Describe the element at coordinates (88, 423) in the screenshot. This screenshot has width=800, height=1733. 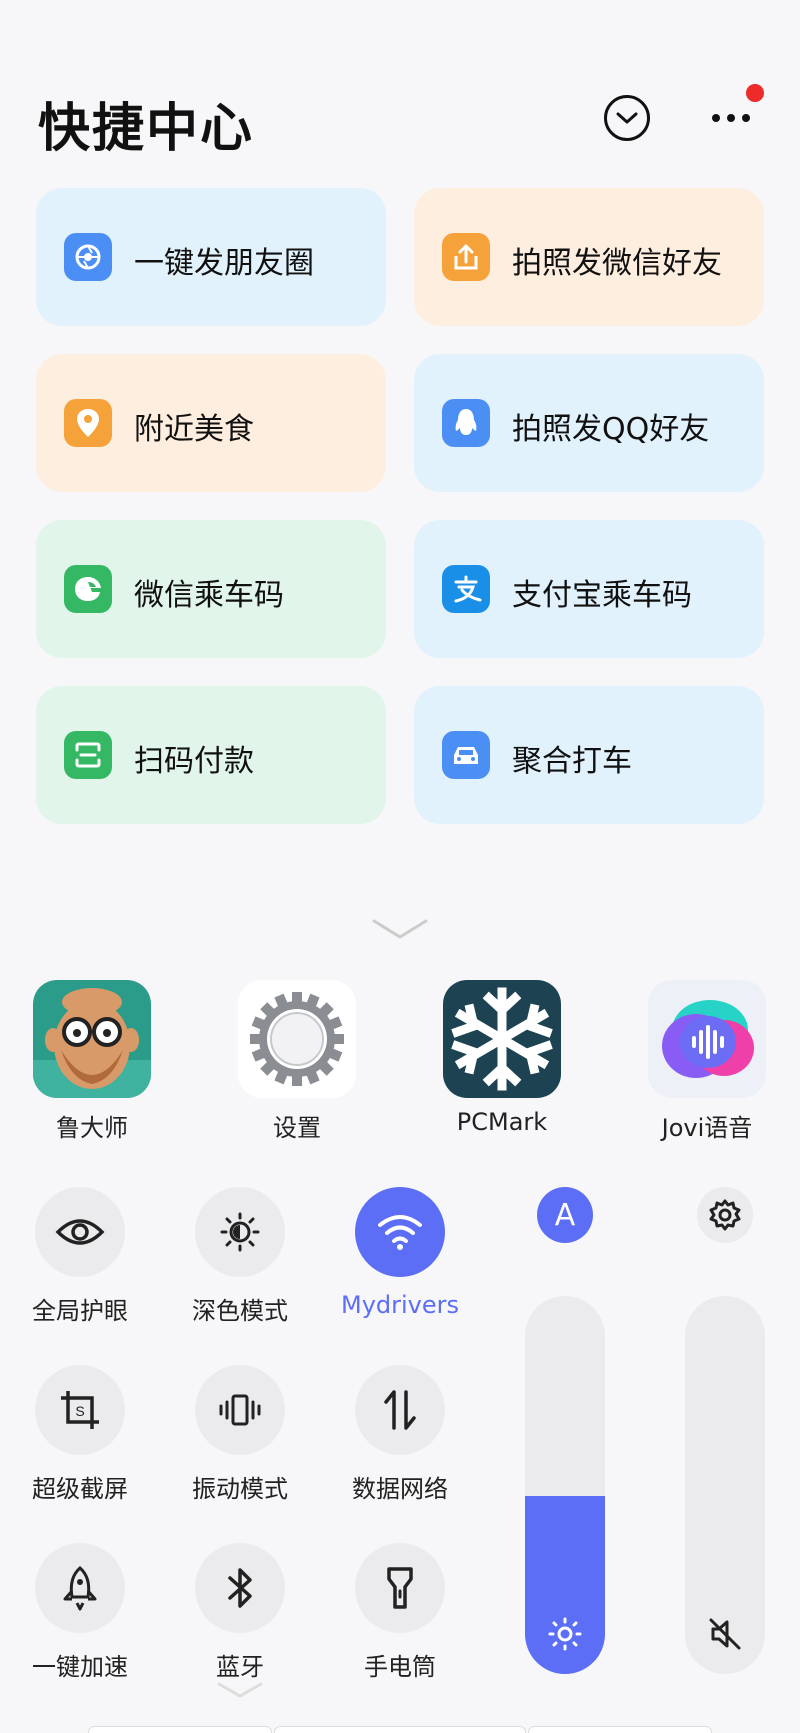
I see `location-pin-icon` at that location.